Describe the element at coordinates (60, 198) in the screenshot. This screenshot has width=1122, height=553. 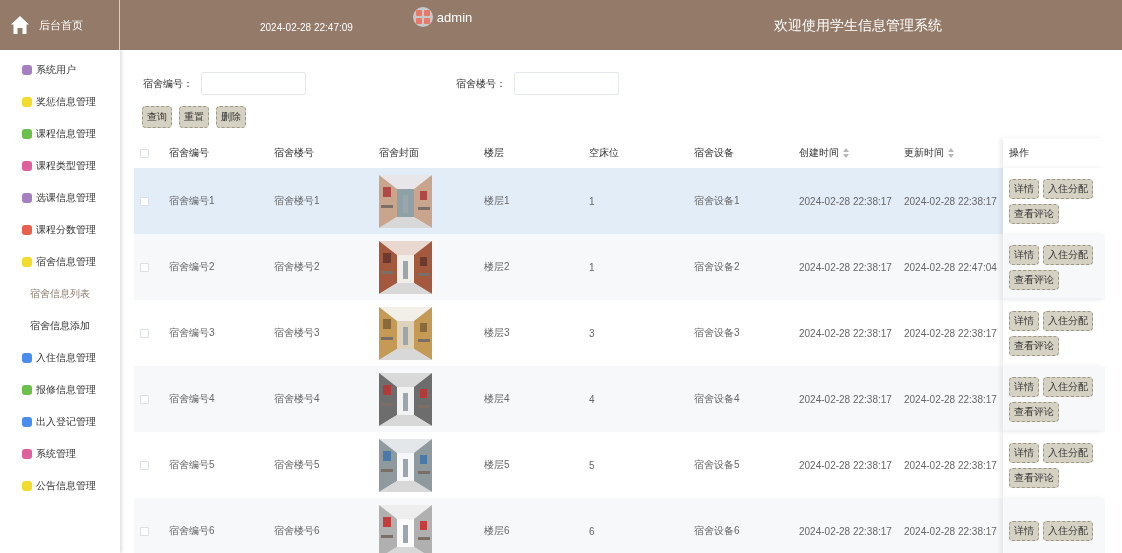
I see `sidebar-item: 选课信息管理` at that location.